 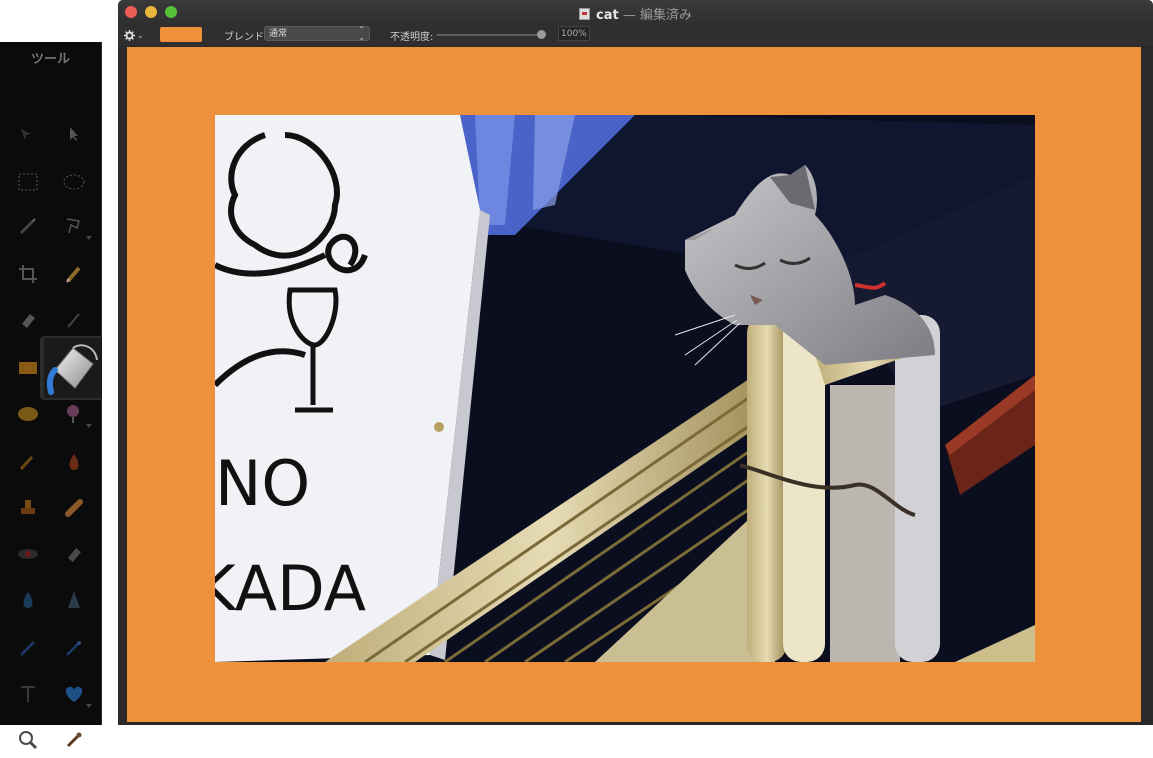 I want to click on blend-mode-select: 通常 ⌃ ⌄, so click(x=317, y=33).